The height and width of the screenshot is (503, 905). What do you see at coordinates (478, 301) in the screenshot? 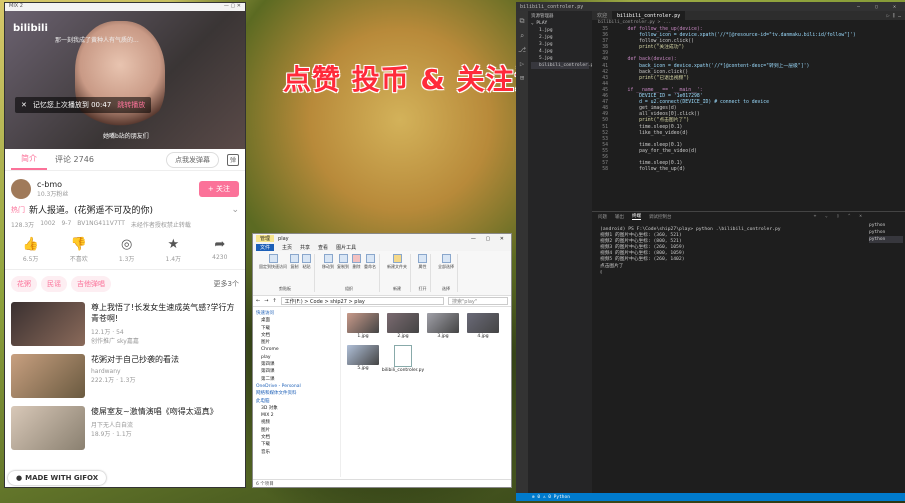
I see `search-input: 搜索"play"` at bounding box center [478, 301].